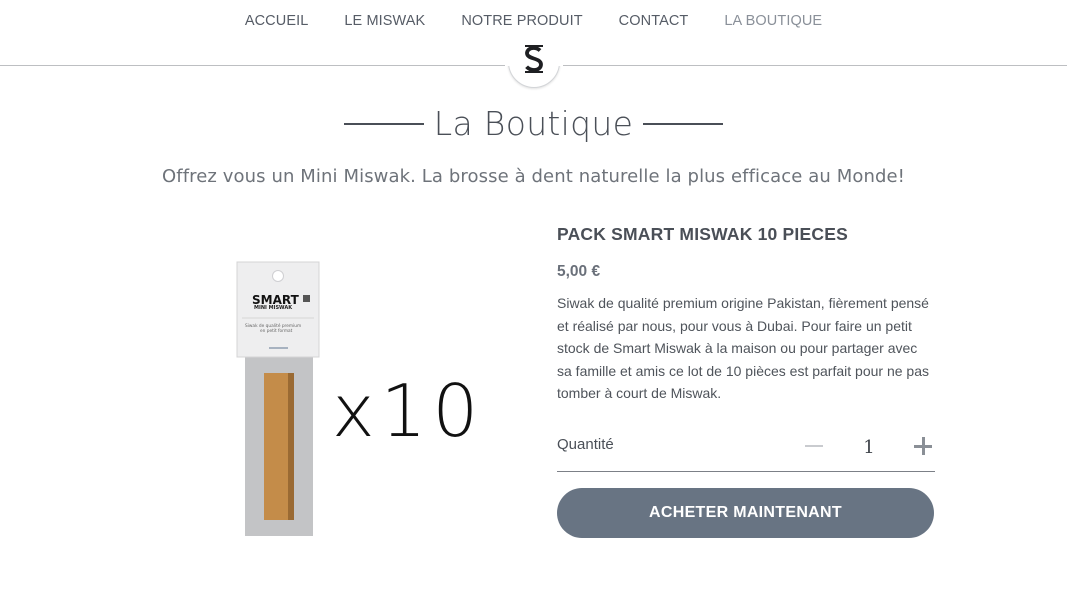 This screenshot has height=610, width=1067. I want to click on nav-item-accueil: ACCUEIL, so click(277, 21).